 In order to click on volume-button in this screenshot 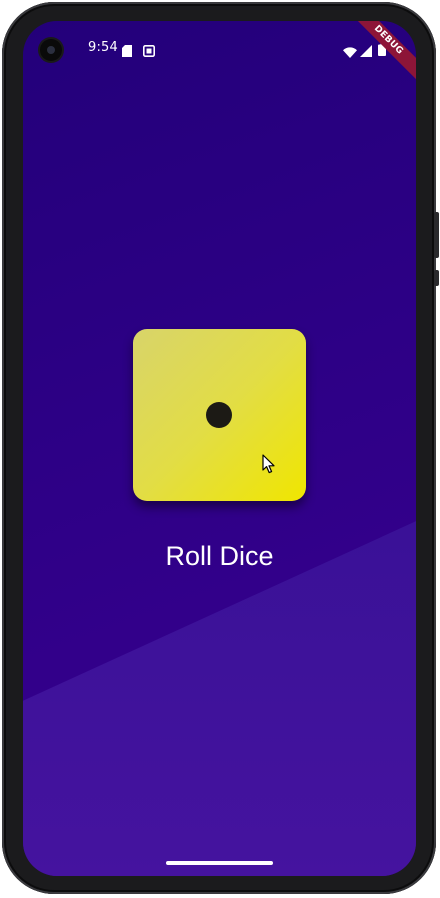, I will do `click(436, 278)`.